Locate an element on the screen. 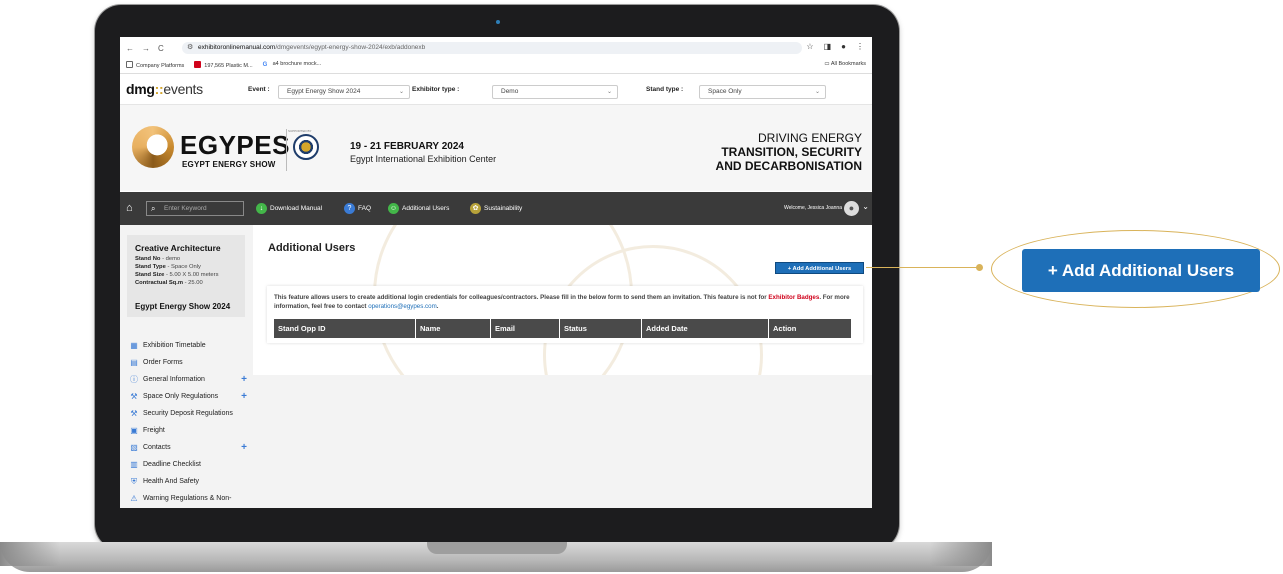  sidebar-item-deadline-checklist: ▥ Deadline Checklist is located at coordinates (188, 464).